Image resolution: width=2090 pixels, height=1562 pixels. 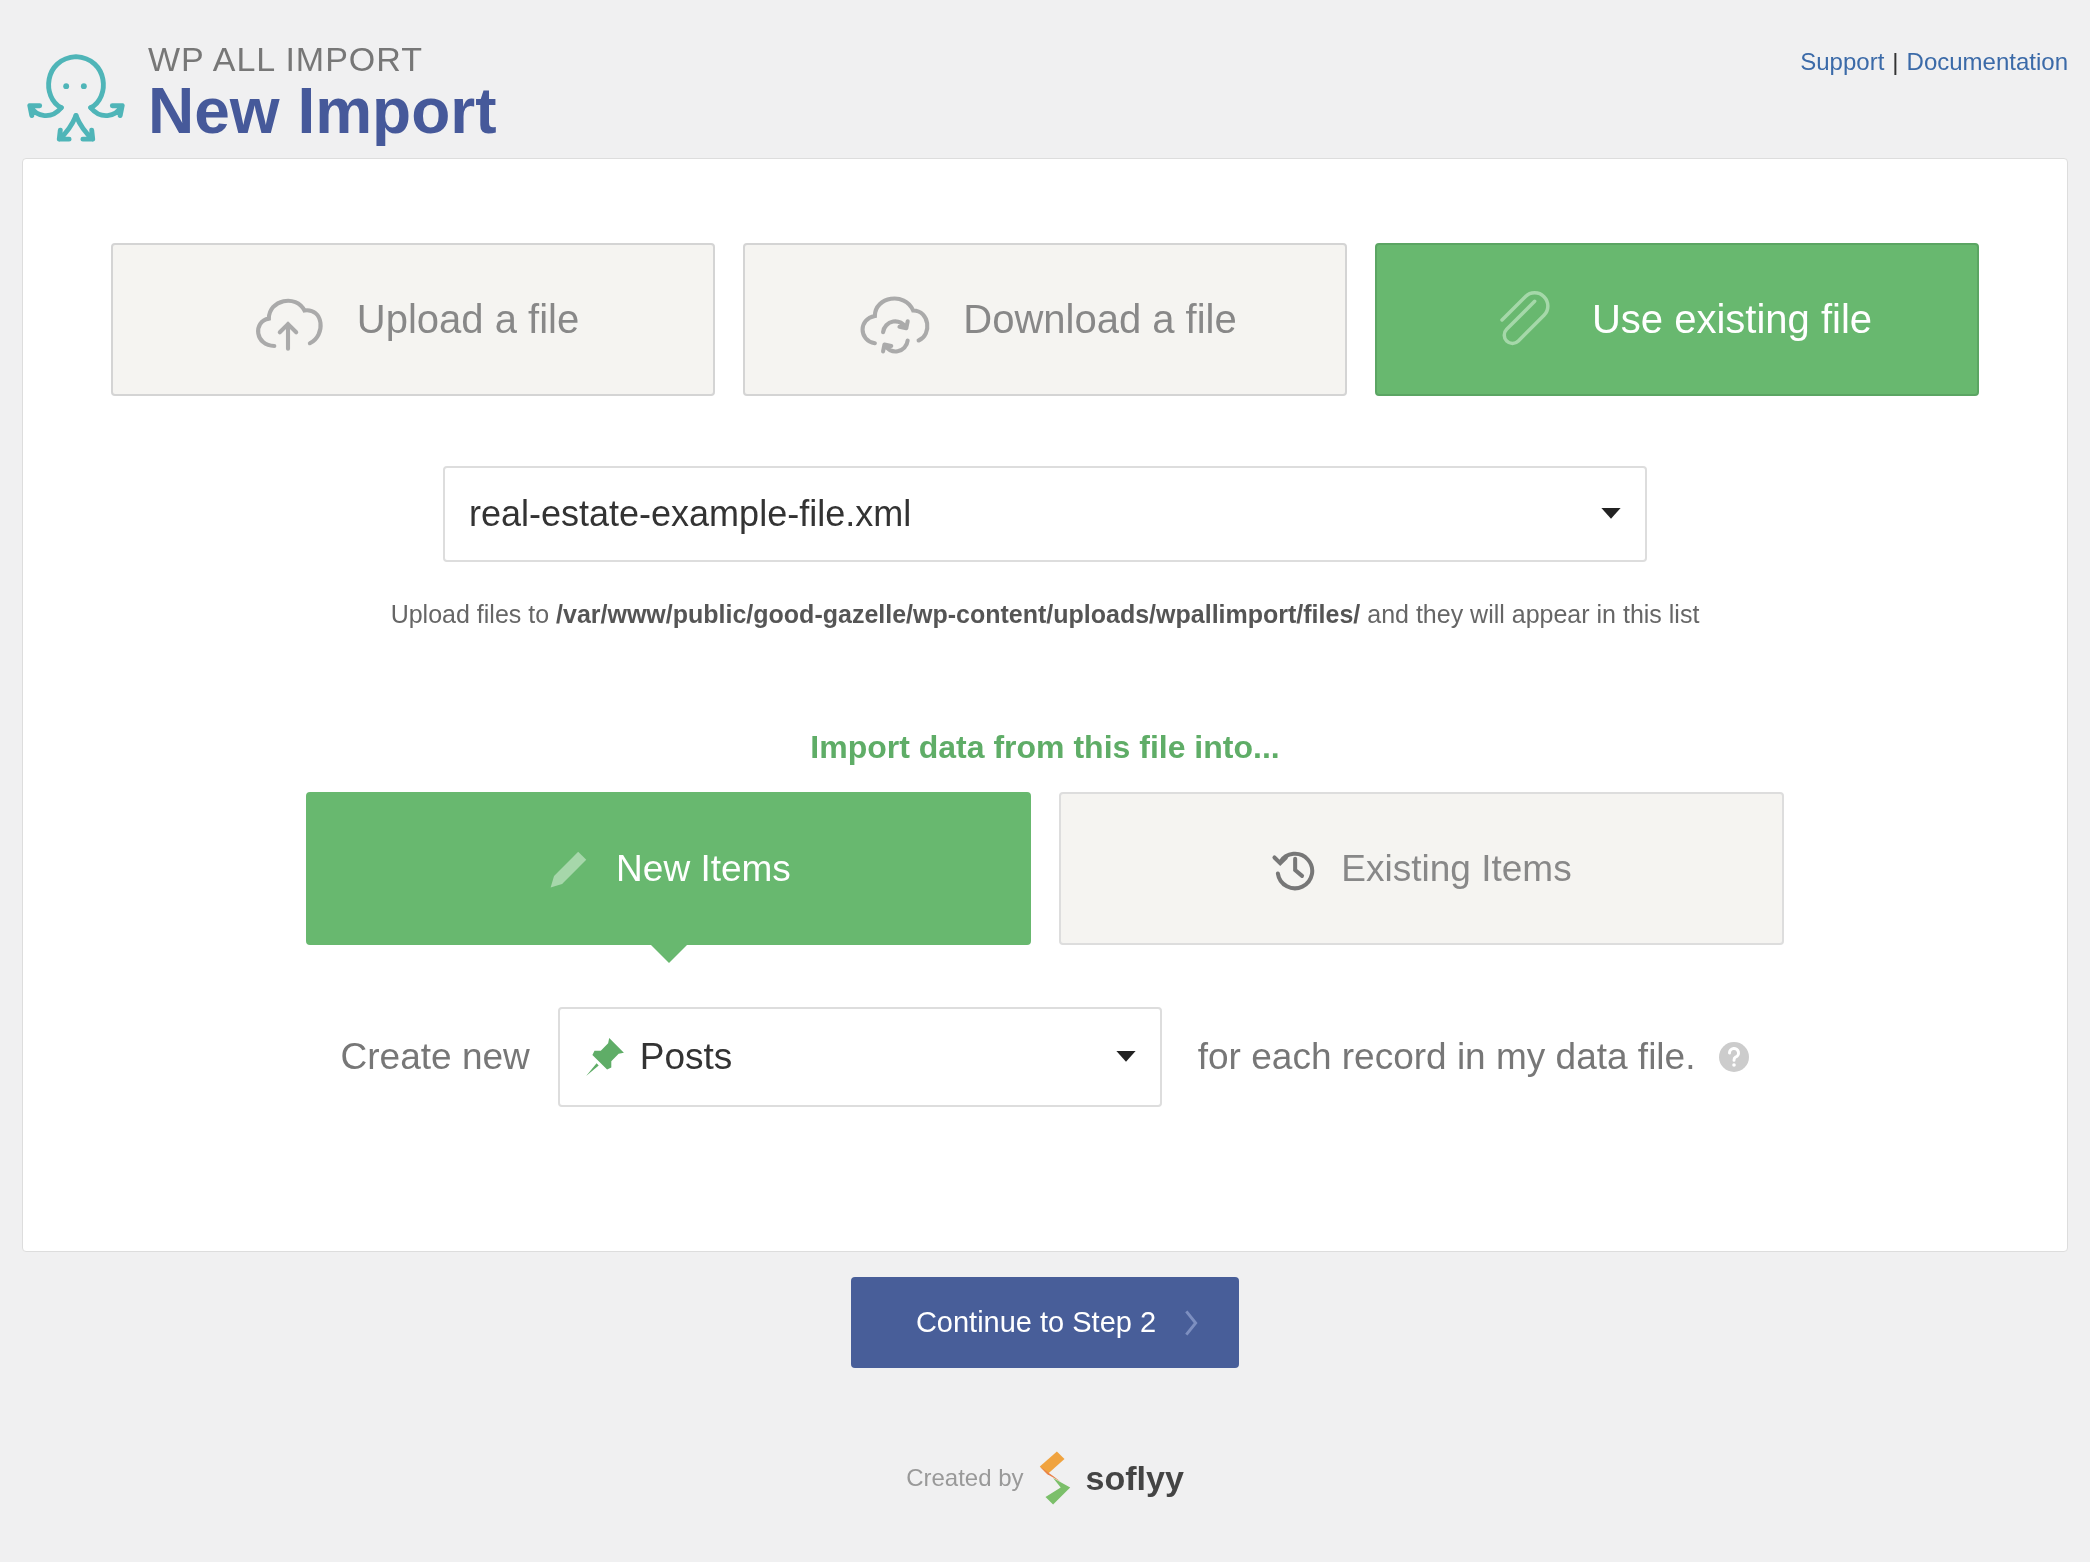 What do you see at coordinates (1045, 514) in the screenshot?
I see `file-select: real-estate-example-file.xml` at bounding box center [1045, 514].